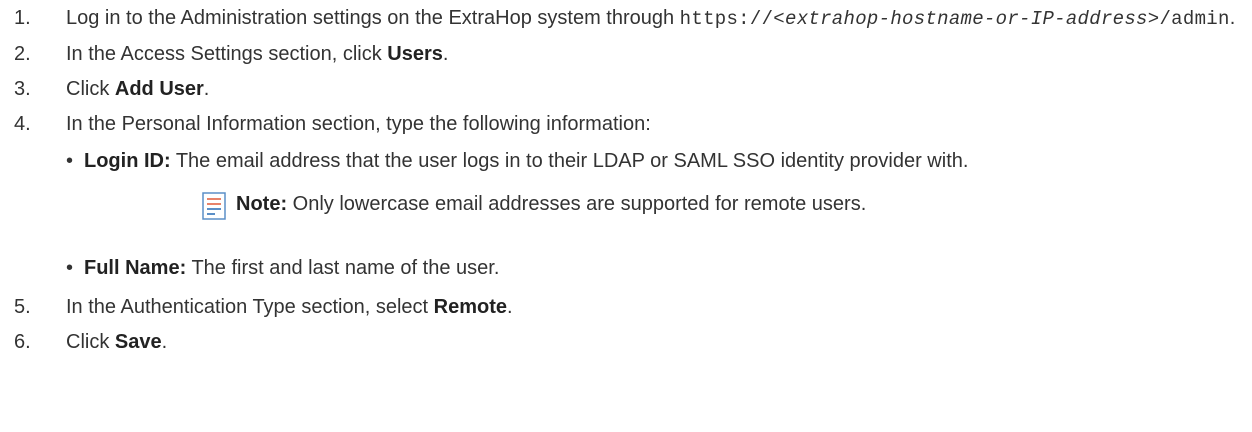 Image resolution: width=1252 pixels, height=432 pixels. I want to click on step-number: 3., so click(22, 89).